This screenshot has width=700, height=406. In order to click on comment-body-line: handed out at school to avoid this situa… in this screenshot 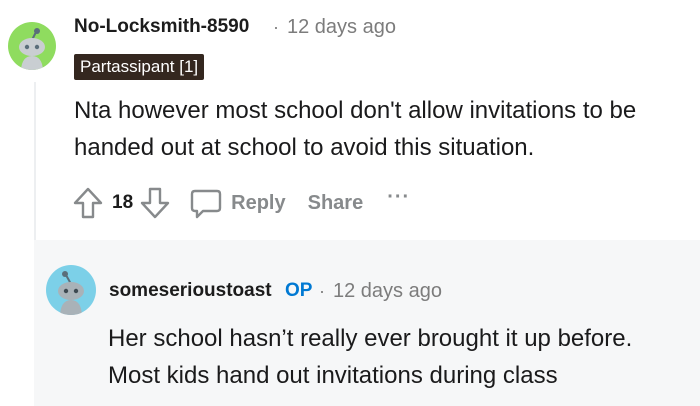, I will do `click(304, 147)`.